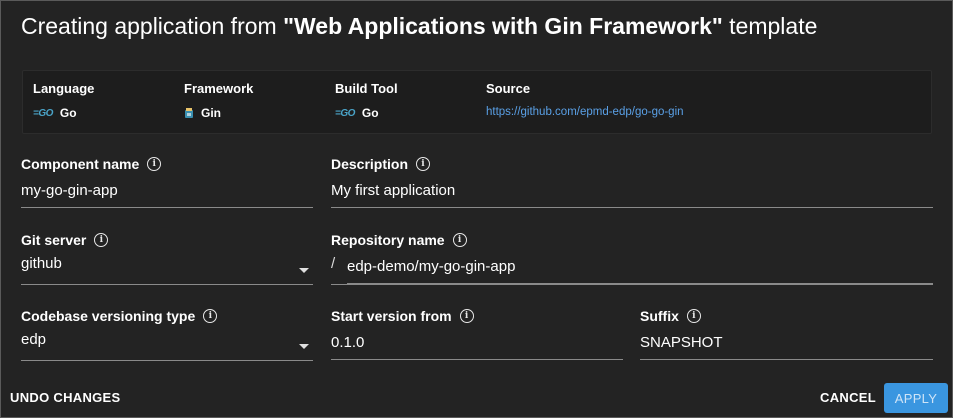 The width and height of the screenshot is (953, 418). I want to click on git-server-field: Git server i github, so click(167, 262).